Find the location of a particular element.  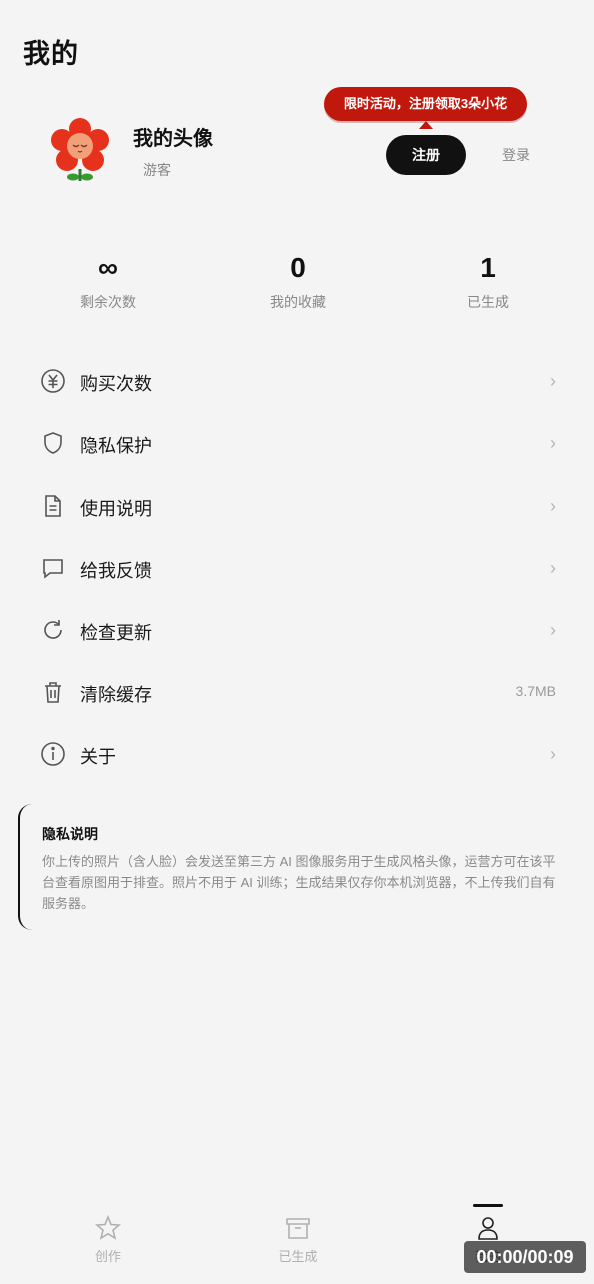

menu-item-label: 检查更新 is located at coordinates (116, 633).